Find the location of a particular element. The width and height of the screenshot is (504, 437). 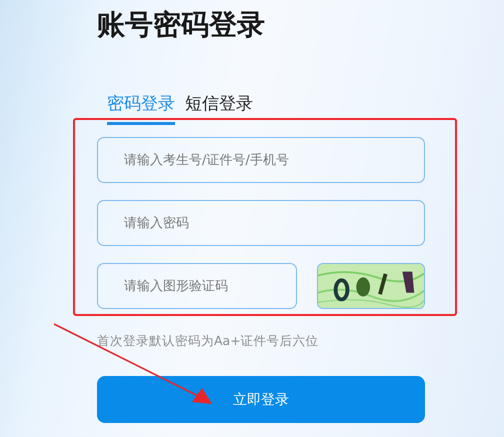

password-hint: 首次登录默认密码为Aa+证件号后六位 is located at coordinates (208, 341).